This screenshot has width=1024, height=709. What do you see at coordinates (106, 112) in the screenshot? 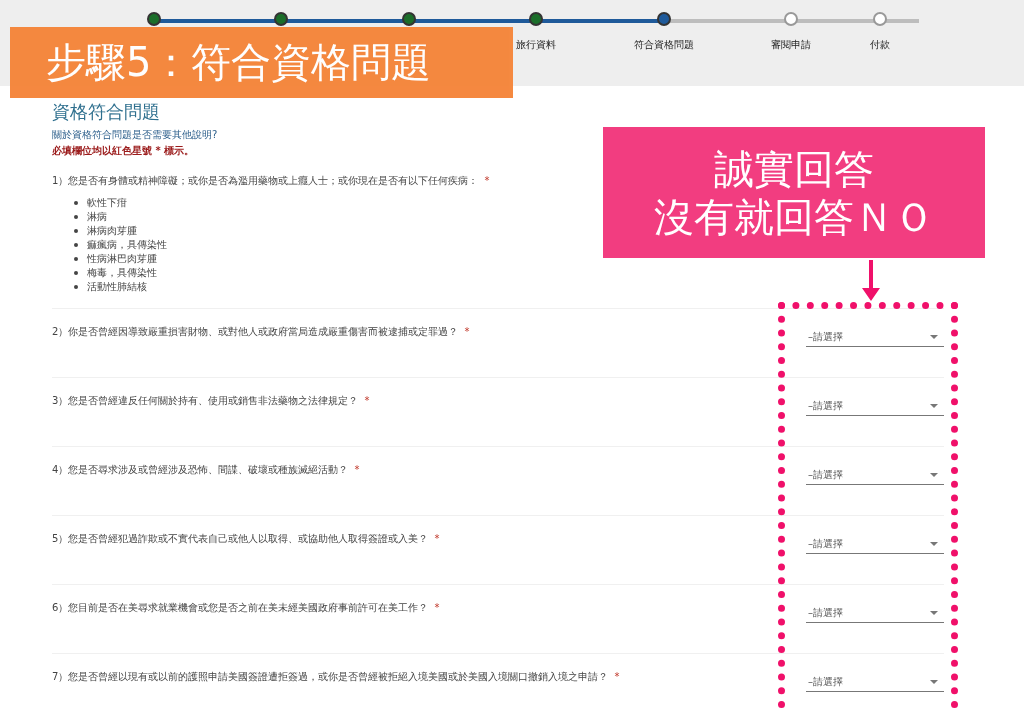
I see `section-title: 資格符合問題` at bounding box center [106, 112].